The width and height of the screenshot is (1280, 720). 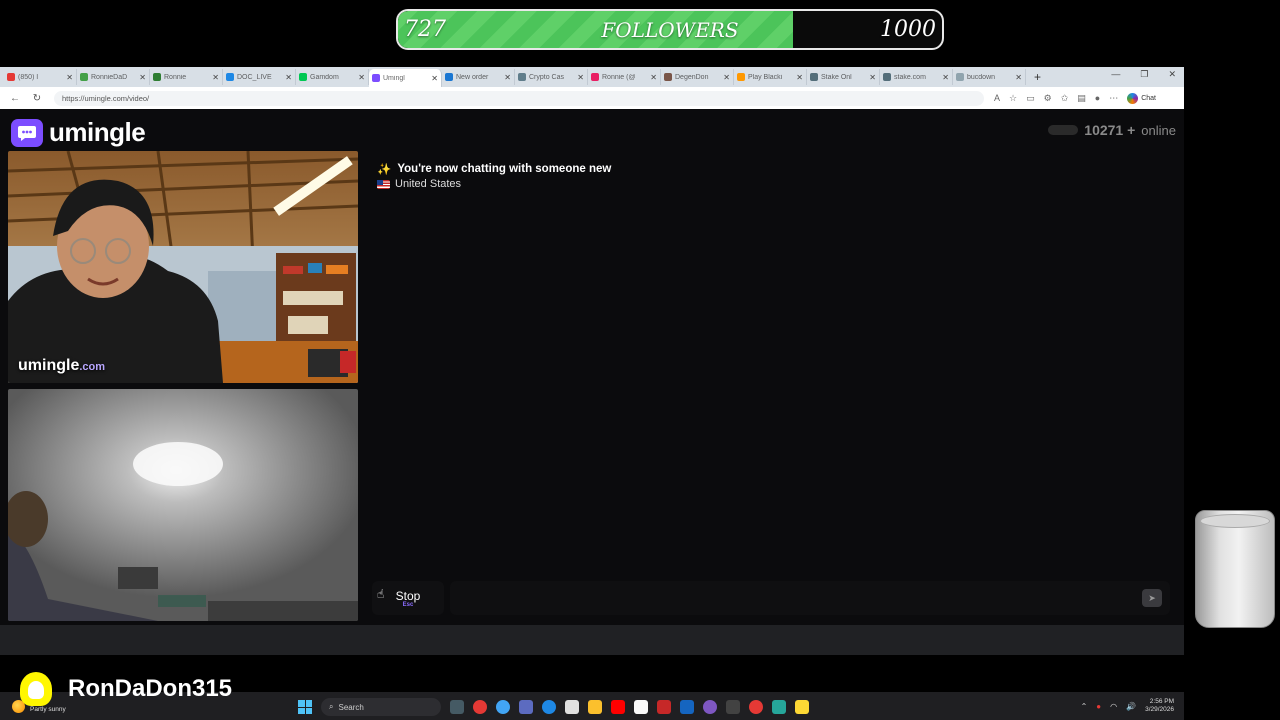 What do you see at coordinates (394, 78) in the screenshot?
I see `tab-label: Umingl` at bounding box center [394, 78].